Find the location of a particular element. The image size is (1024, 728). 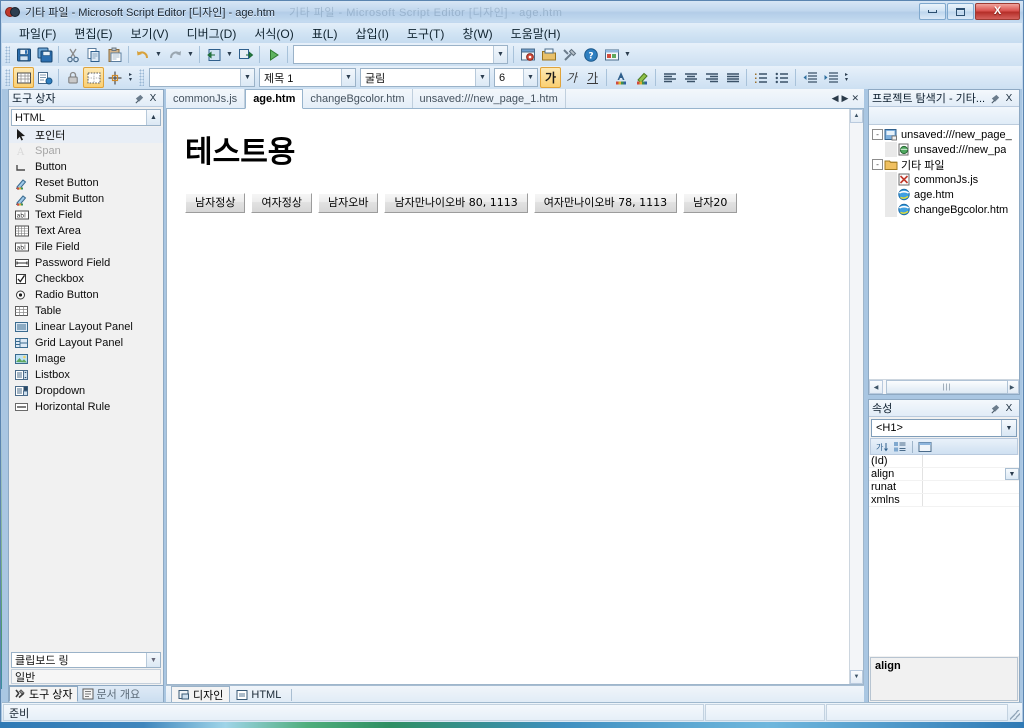

format-toolbar-grip is located at coordinates (7, 77).